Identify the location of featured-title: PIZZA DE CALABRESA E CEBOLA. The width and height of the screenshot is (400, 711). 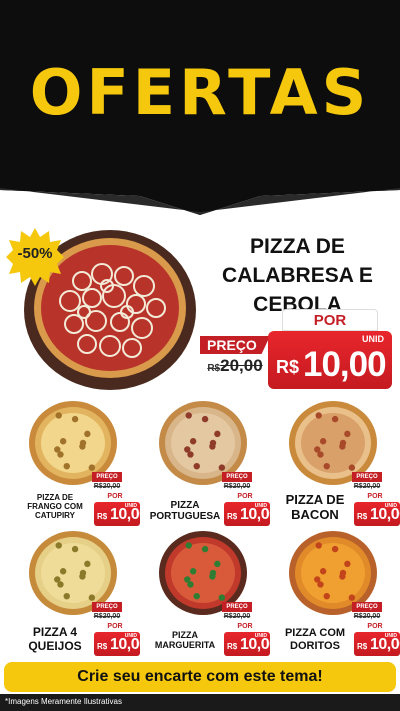
(297, 275).